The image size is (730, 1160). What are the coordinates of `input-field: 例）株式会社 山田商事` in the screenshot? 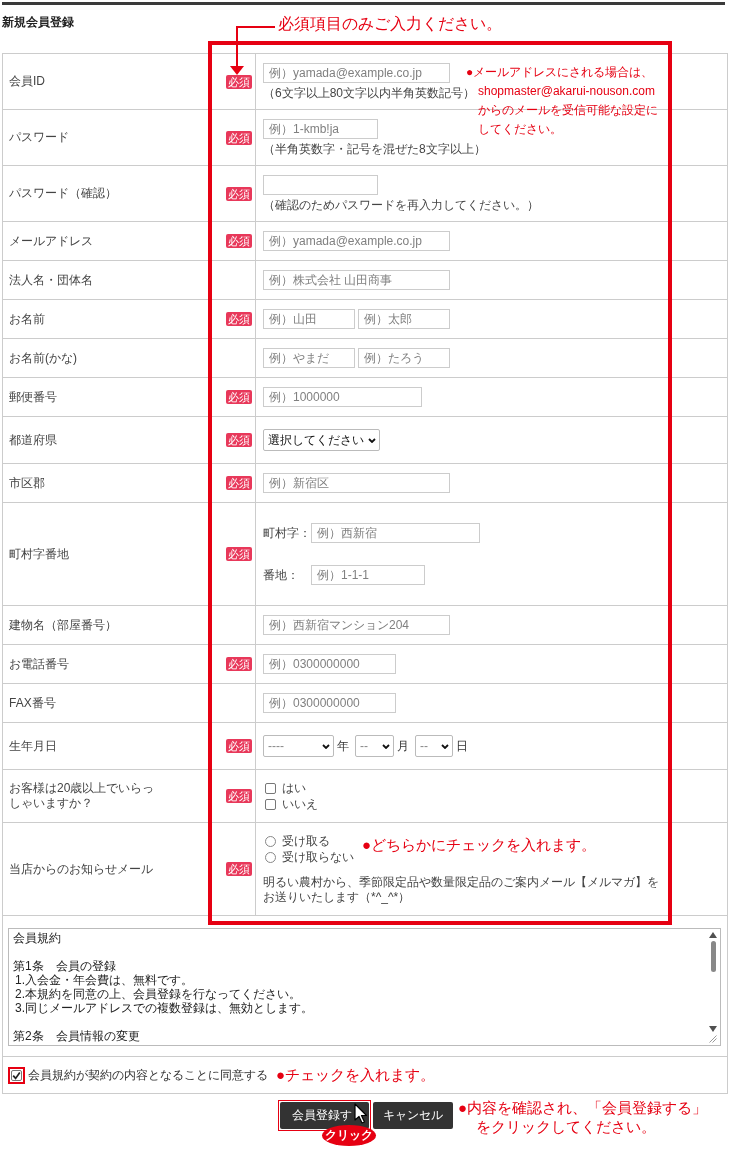 It's located at (356, 280).